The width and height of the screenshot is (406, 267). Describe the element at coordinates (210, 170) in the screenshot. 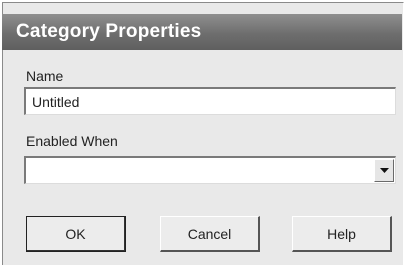

I see `enabled-when-dropdown` at that location.